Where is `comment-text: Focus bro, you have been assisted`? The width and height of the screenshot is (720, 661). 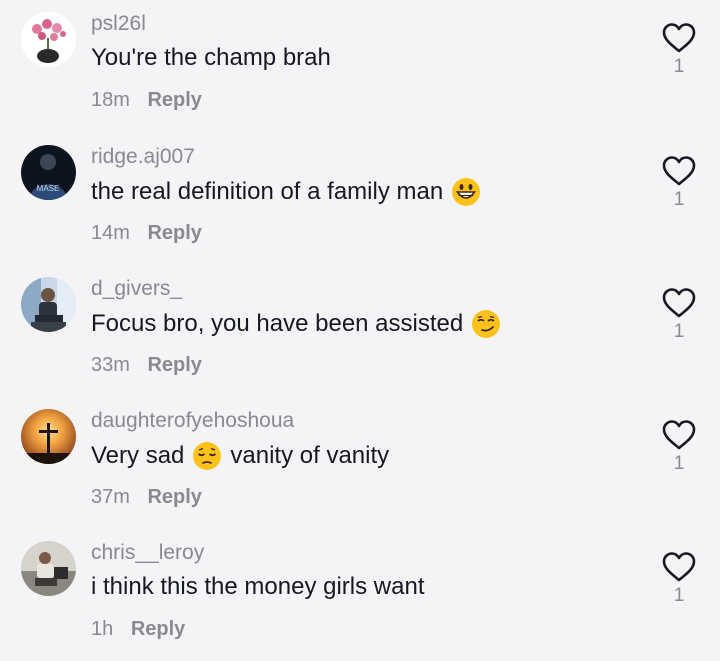 comment-text: Focus bro, you have been assisted is located at coordinates (300, 324).